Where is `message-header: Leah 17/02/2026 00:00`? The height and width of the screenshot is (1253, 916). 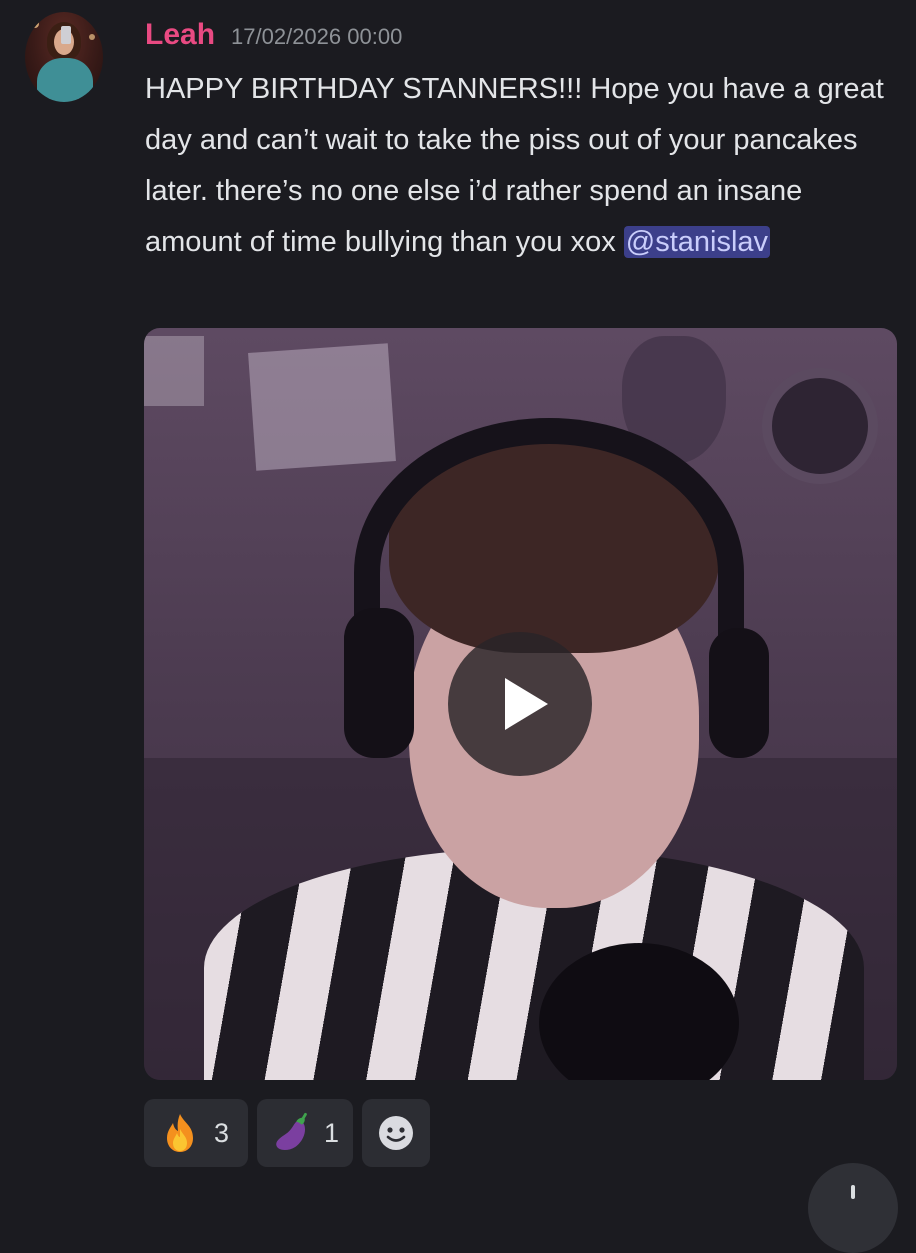
message-header: Leah 17/02/2026 00:00 is located at coordinates (273, 38).